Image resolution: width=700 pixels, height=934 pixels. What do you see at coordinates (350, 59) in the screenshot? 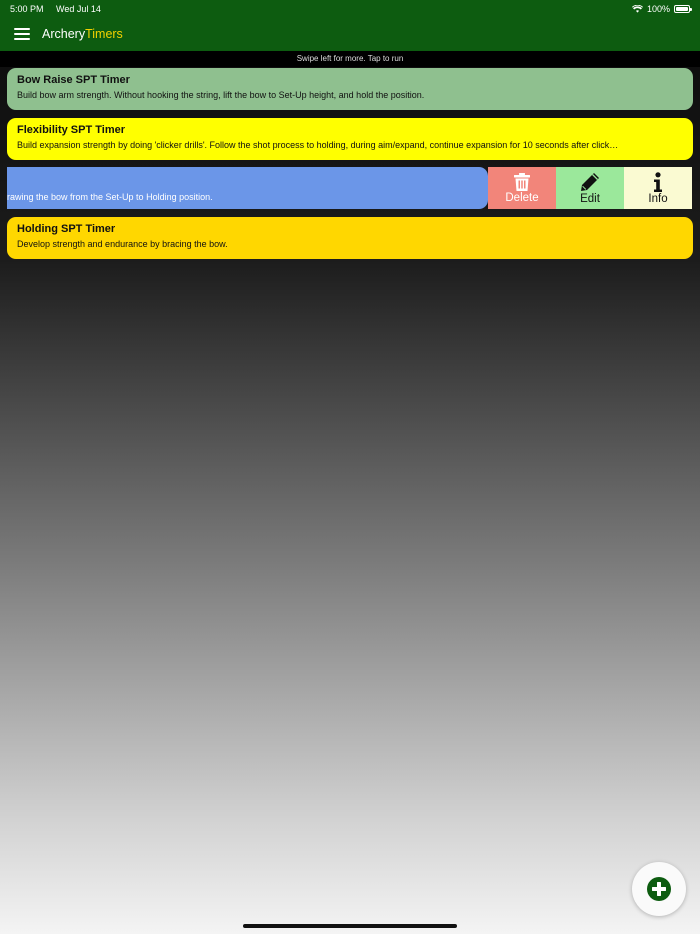
I see `swipe-hint: Swipe left for more. Tap to run` at bounding box center [350, 59].